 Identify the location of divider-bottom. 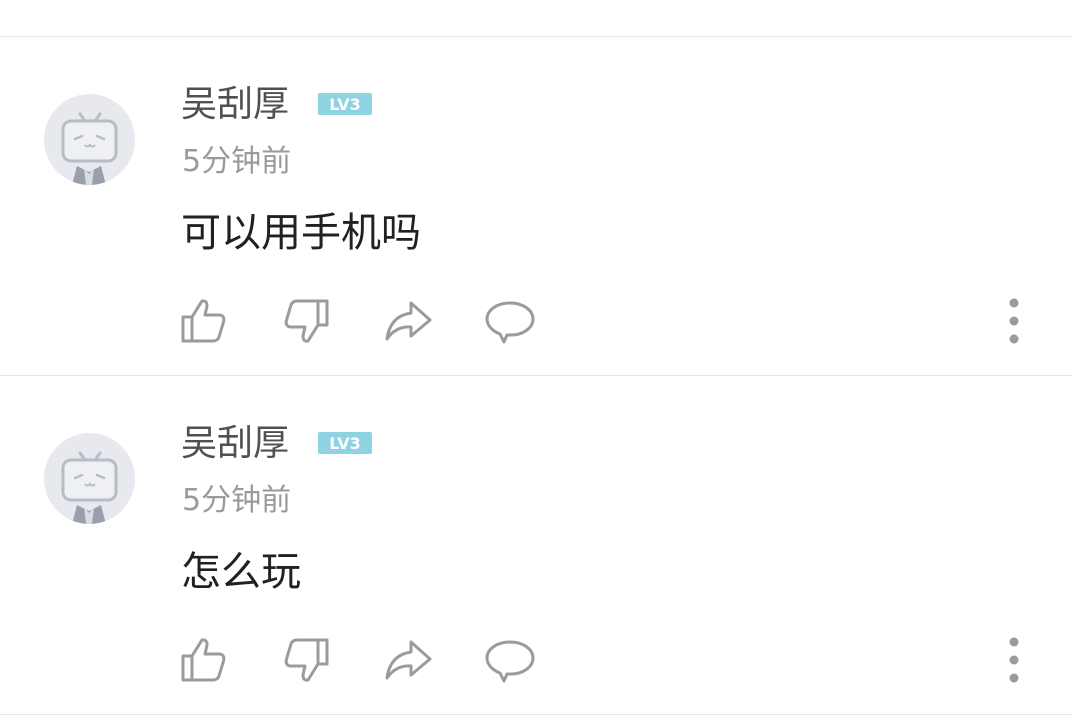
(536, 714).